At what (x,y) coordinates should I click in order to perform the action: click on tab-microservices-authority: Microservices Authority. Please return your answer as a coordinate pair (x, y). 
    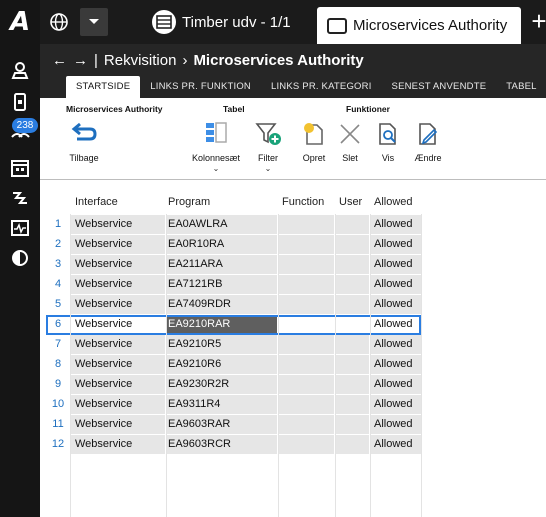
    Looking at the image, I should click on (419, 25).